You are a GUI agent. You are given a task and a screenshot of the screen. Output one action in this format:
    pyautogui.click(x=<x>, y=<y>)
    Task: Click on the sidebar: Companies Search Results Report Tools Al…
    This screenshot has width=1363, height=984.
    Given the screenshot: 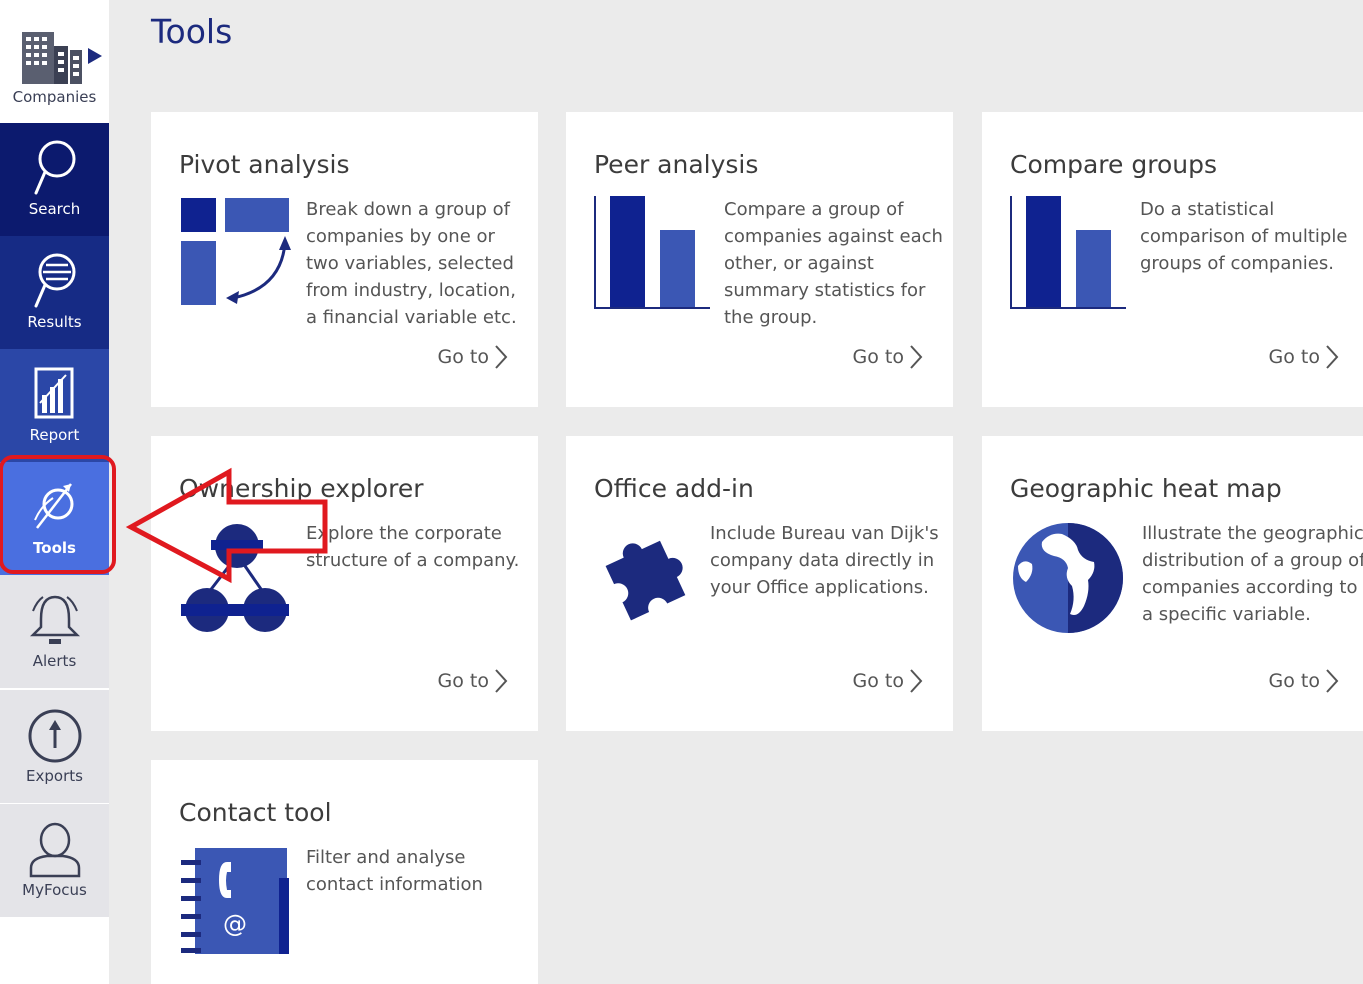 What is the action you would take?
    pyautogui.click(x=54, y=492)
    